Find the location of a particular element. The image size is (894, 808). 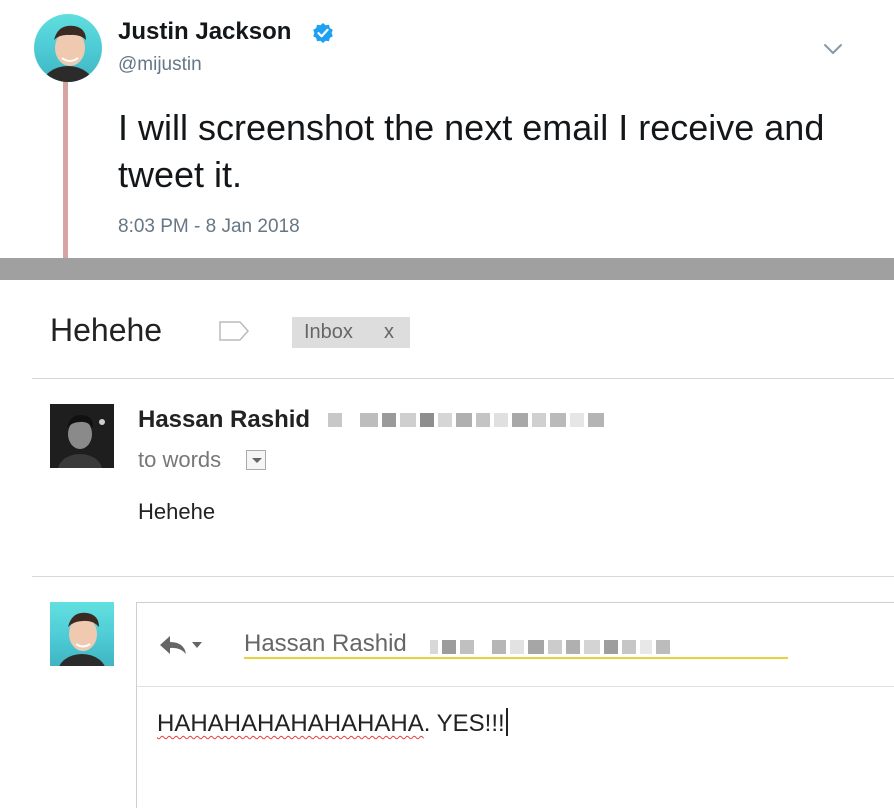

my-avatar is located at coordinates (82, 634).